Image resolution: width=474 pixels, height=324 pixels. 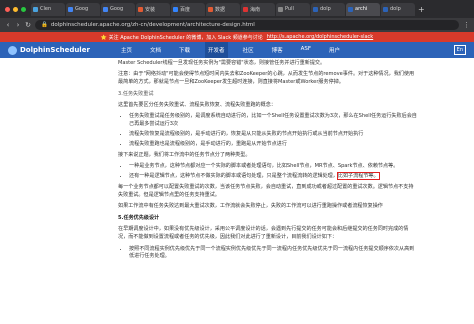 I want to click on forward-arrow-icon: ›, so click(x=18, y=25).